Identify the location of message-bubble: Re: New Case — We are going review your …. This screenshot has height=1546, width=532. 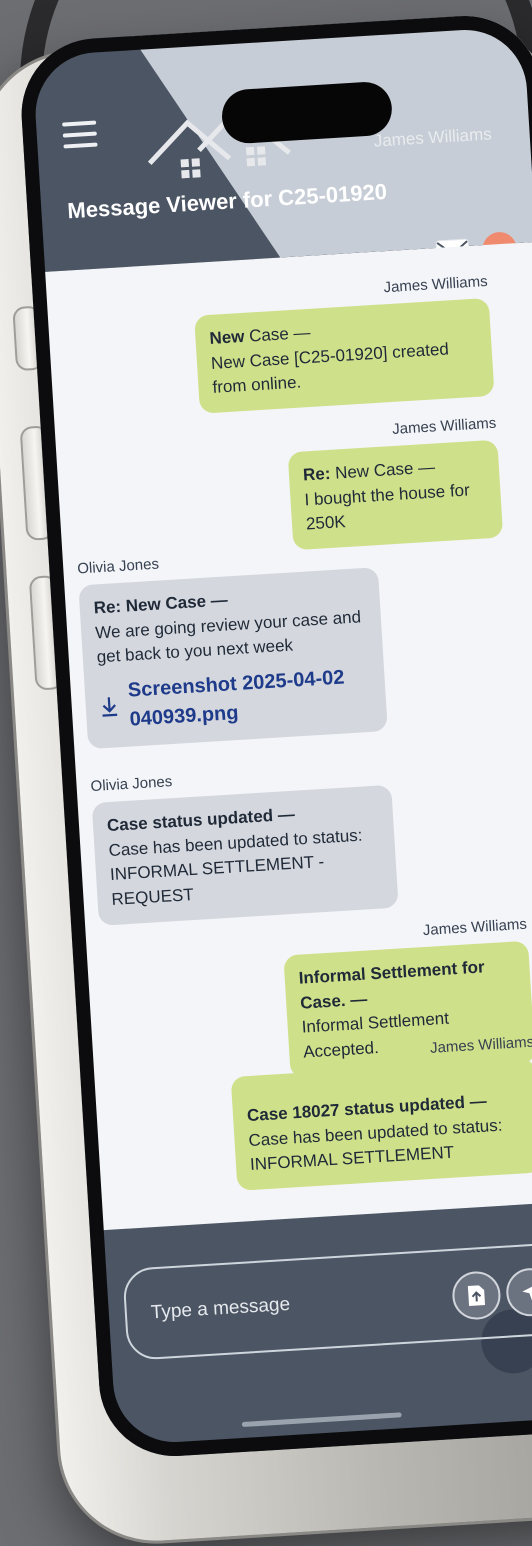
(233, 658).